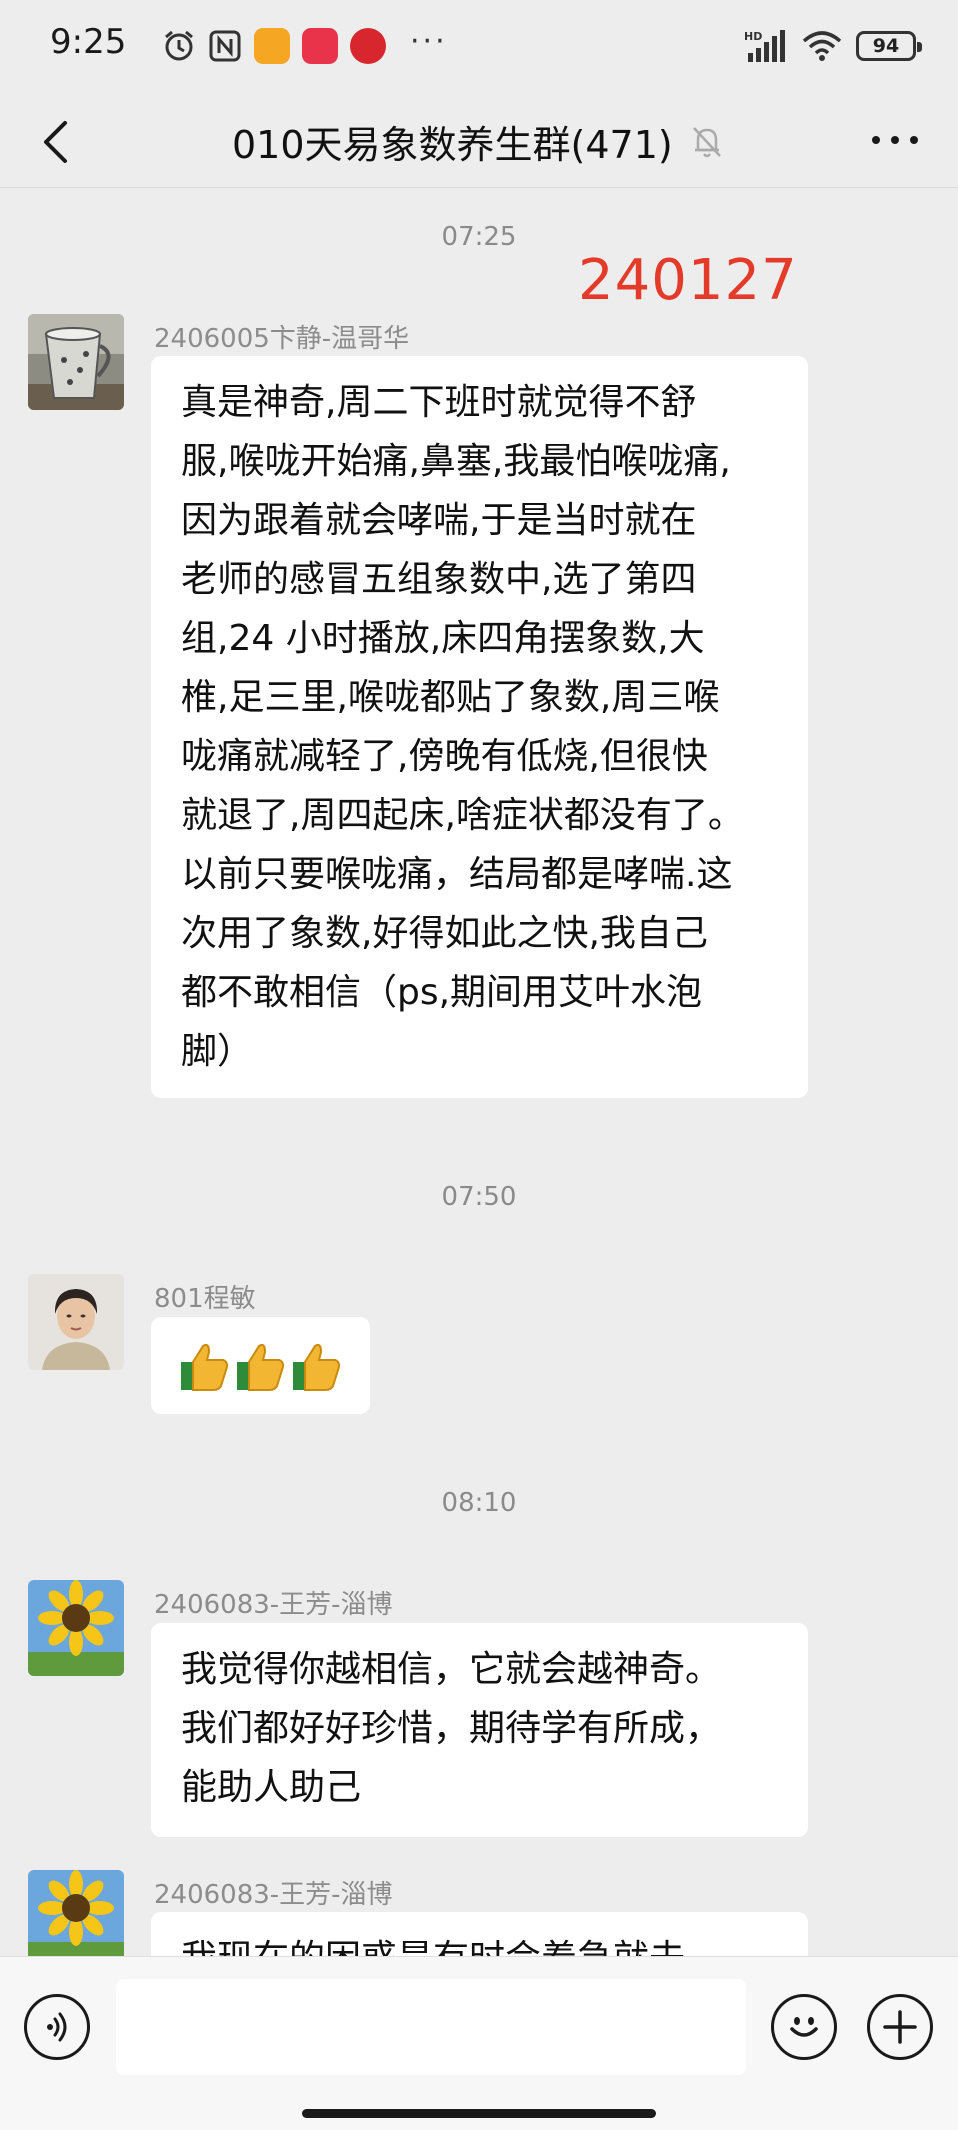 The image size is (958, 2130). I want to click on wifi-icon, so click(822, 46).